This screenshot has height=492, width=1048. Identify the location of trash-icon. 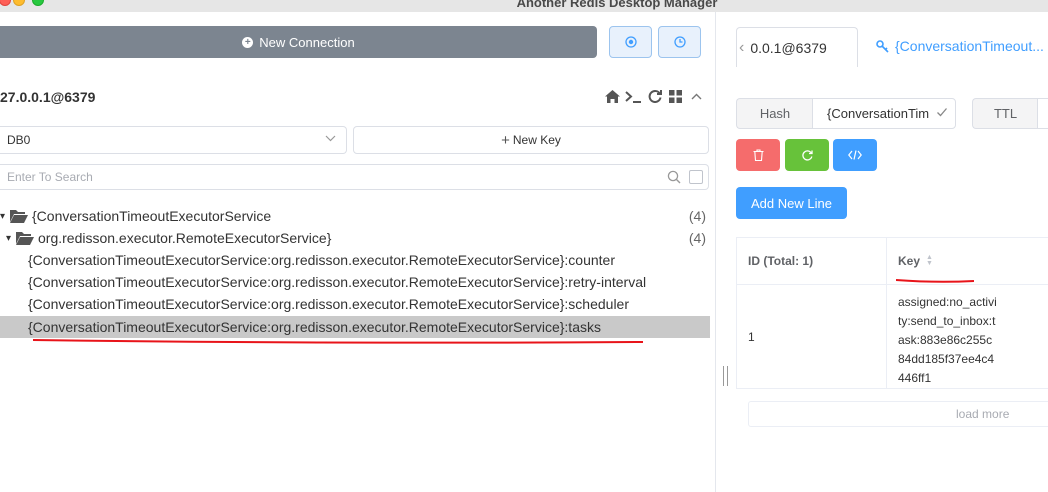
(758, 155).